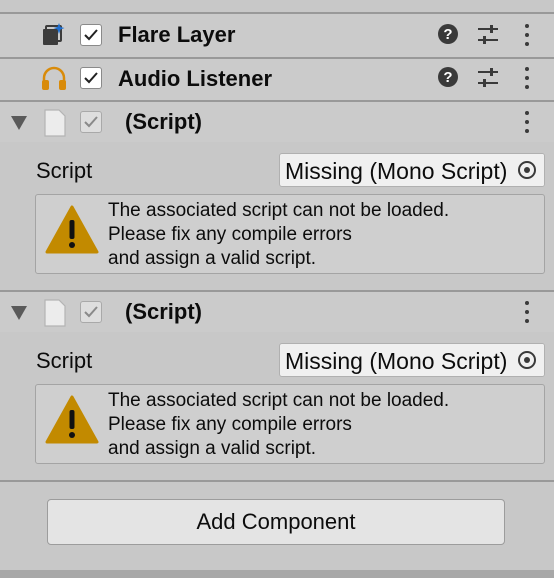  Describe the element at coordinates (277, 79) in the screenshot. I see `audio-listener-header: Audio Listener ?` at that location.